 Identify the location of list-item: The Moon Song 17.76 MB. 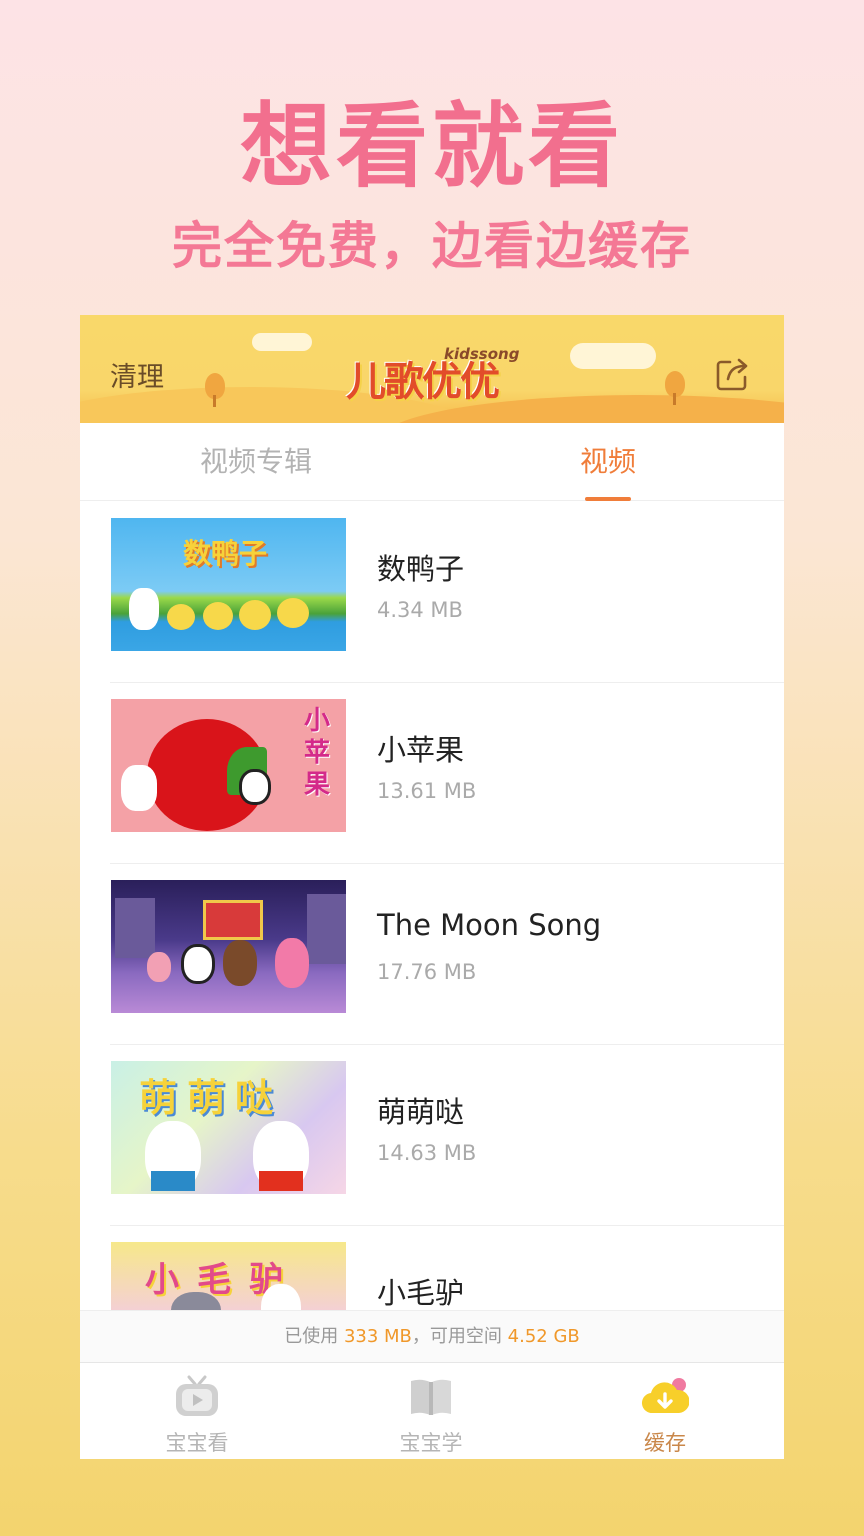
(432, 954).